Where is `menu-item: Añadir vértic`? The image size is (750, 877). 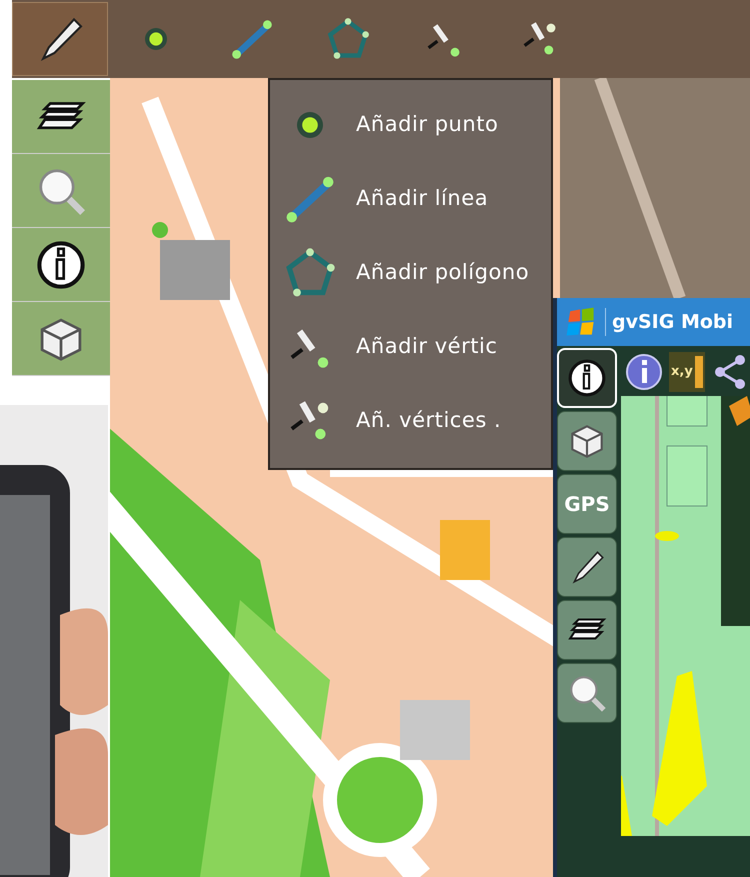 menu-item: Añadir vértic is located at coordinates (410, 347).